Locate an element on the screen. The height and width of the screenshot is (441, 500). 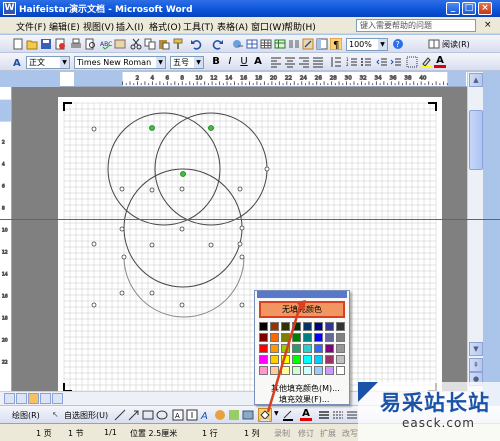
arrow-style-icon is located at coordinates (352, 415).